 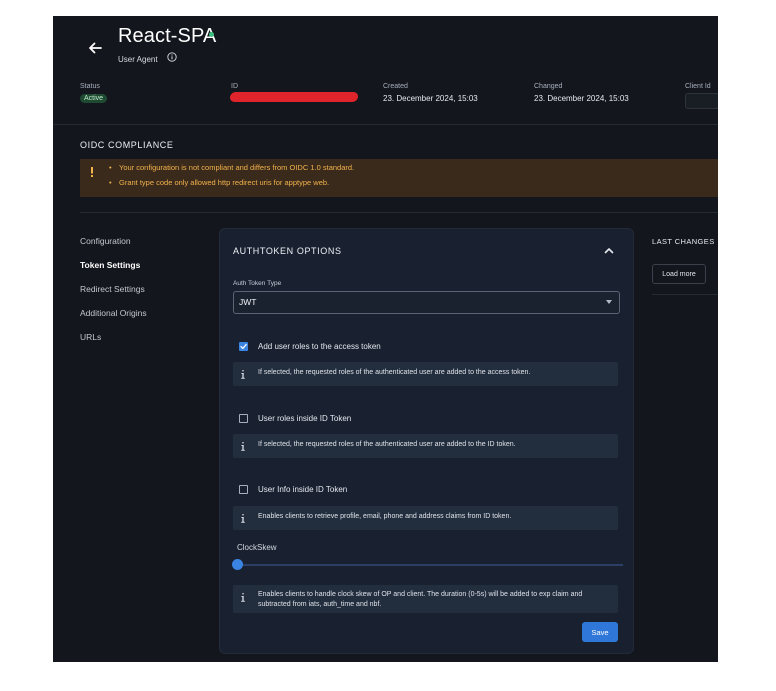 I want to click on checkmark-icon, so click(x=243, y=346).